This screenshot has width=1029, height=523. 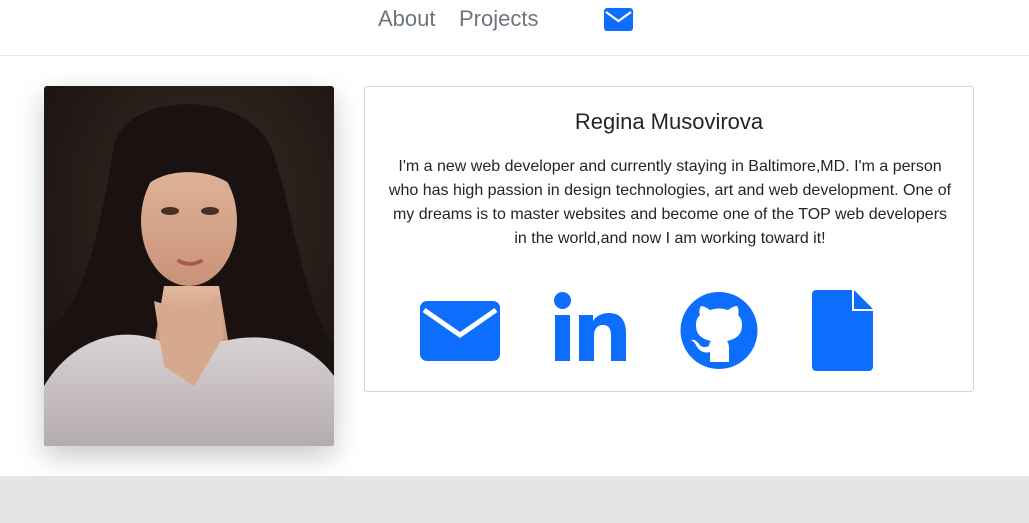 I want to click on github-icon, so click(x=719, y=330).